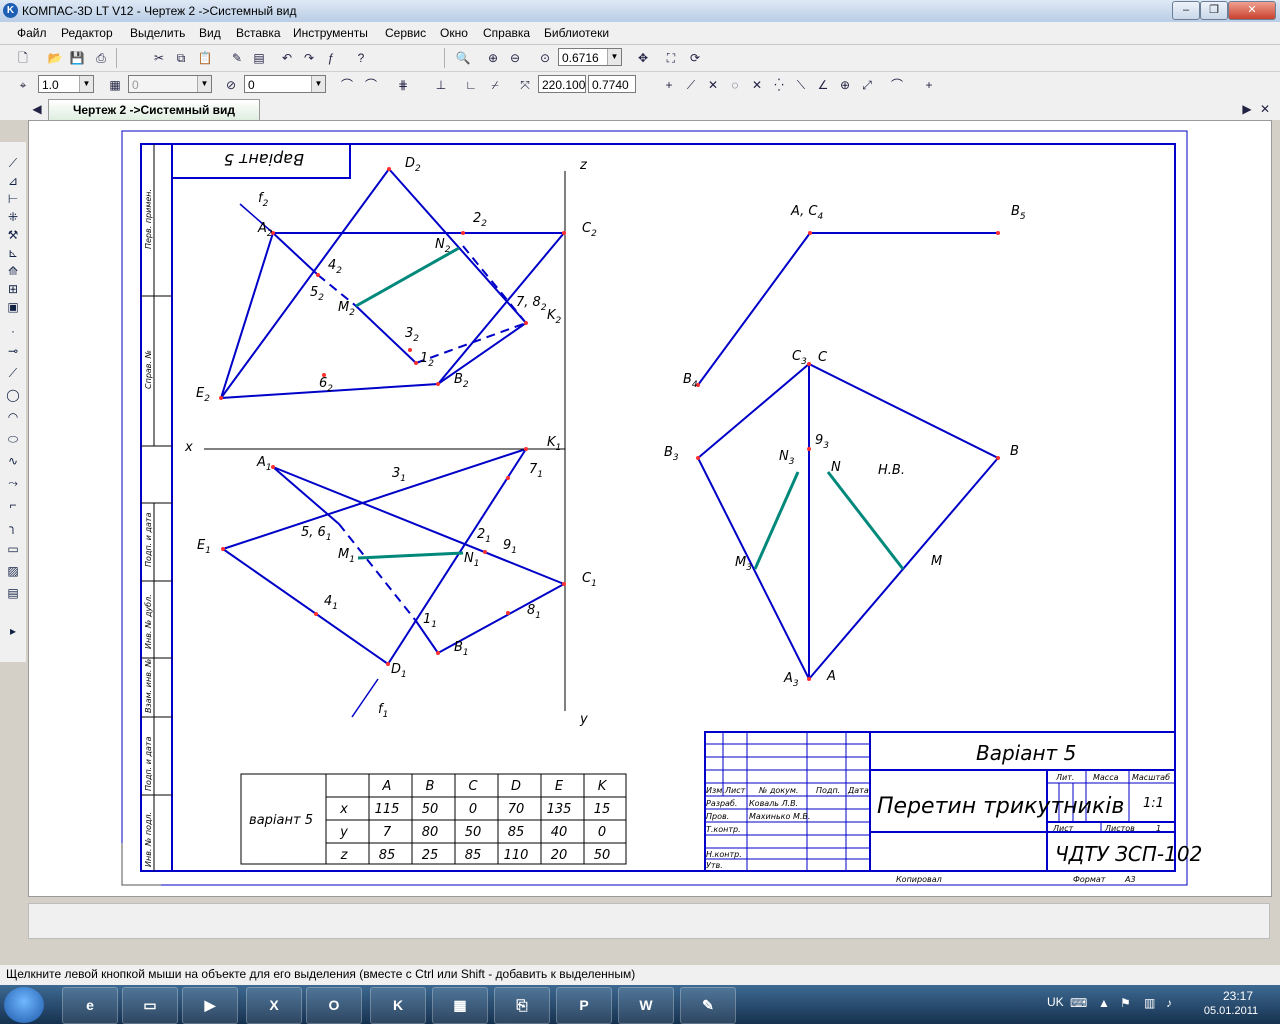 The image size is (1280, 1024). Describe the element at coordinates (13, 163) in the screenshot. I see `geometry-icon: ⟋` at that location.